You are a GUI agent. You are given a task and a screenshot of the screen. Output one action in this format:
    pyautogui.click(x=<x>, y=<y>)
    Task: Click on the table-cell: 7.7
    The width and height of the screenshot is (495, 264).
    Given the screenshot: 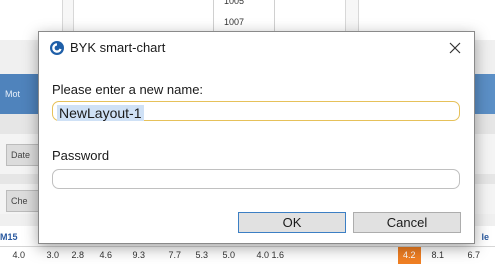 What is the action you would take?
    pyautogui.click(x=174, y=255)
    